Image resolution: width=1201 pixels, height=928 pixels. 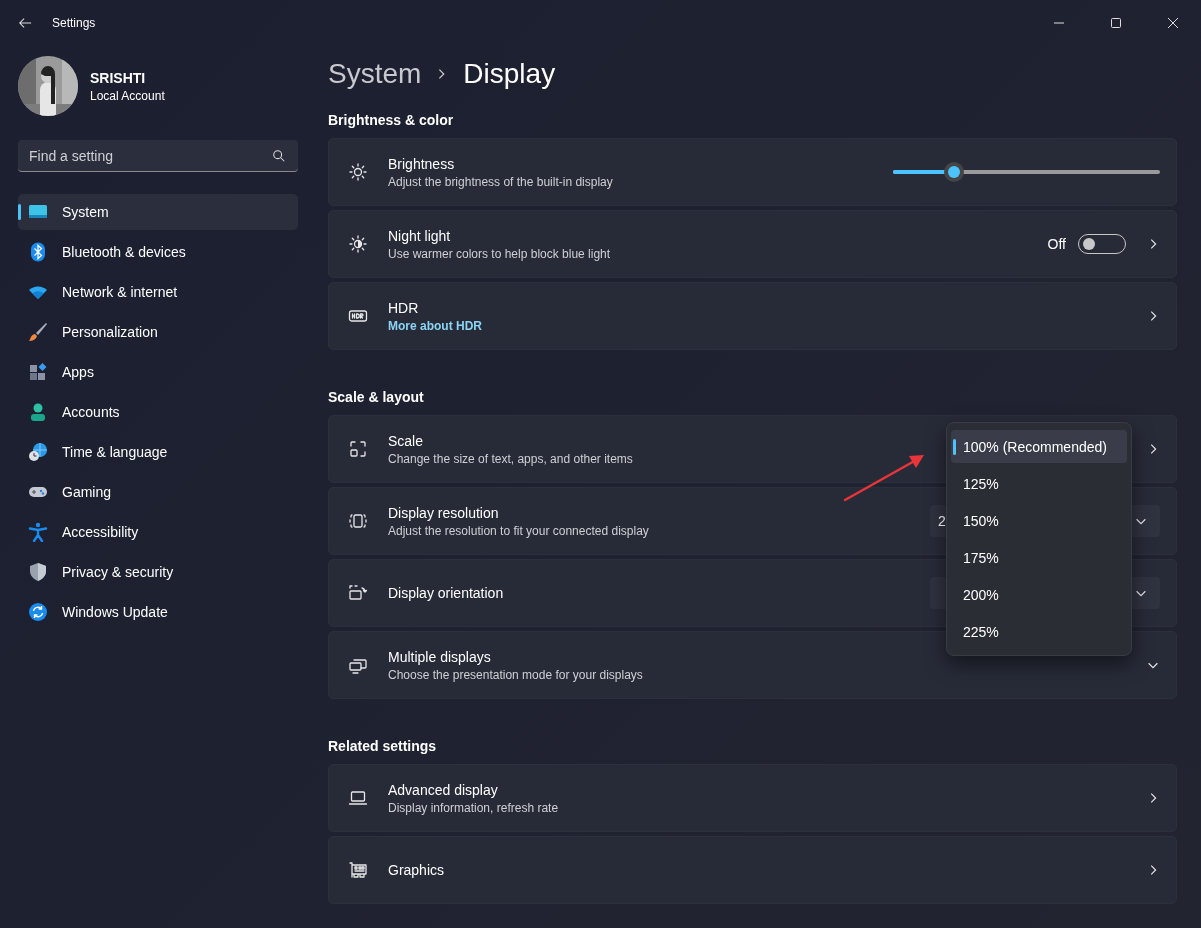 What do you see at coordinates (358, 593) in the screenshot?
I see `rotate-screen-icon` at bounding box center [358, 593].